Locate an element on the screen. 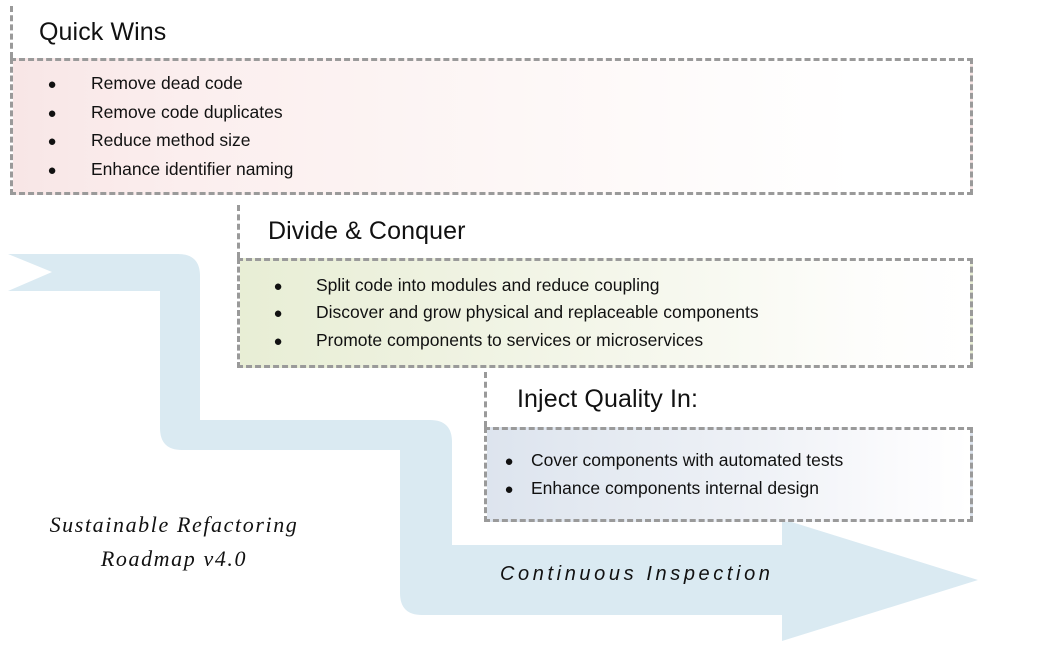 This screenshot has width=1052, height=654. list-item-label: Enhance identifier naming is located at coordinates (192, 168).